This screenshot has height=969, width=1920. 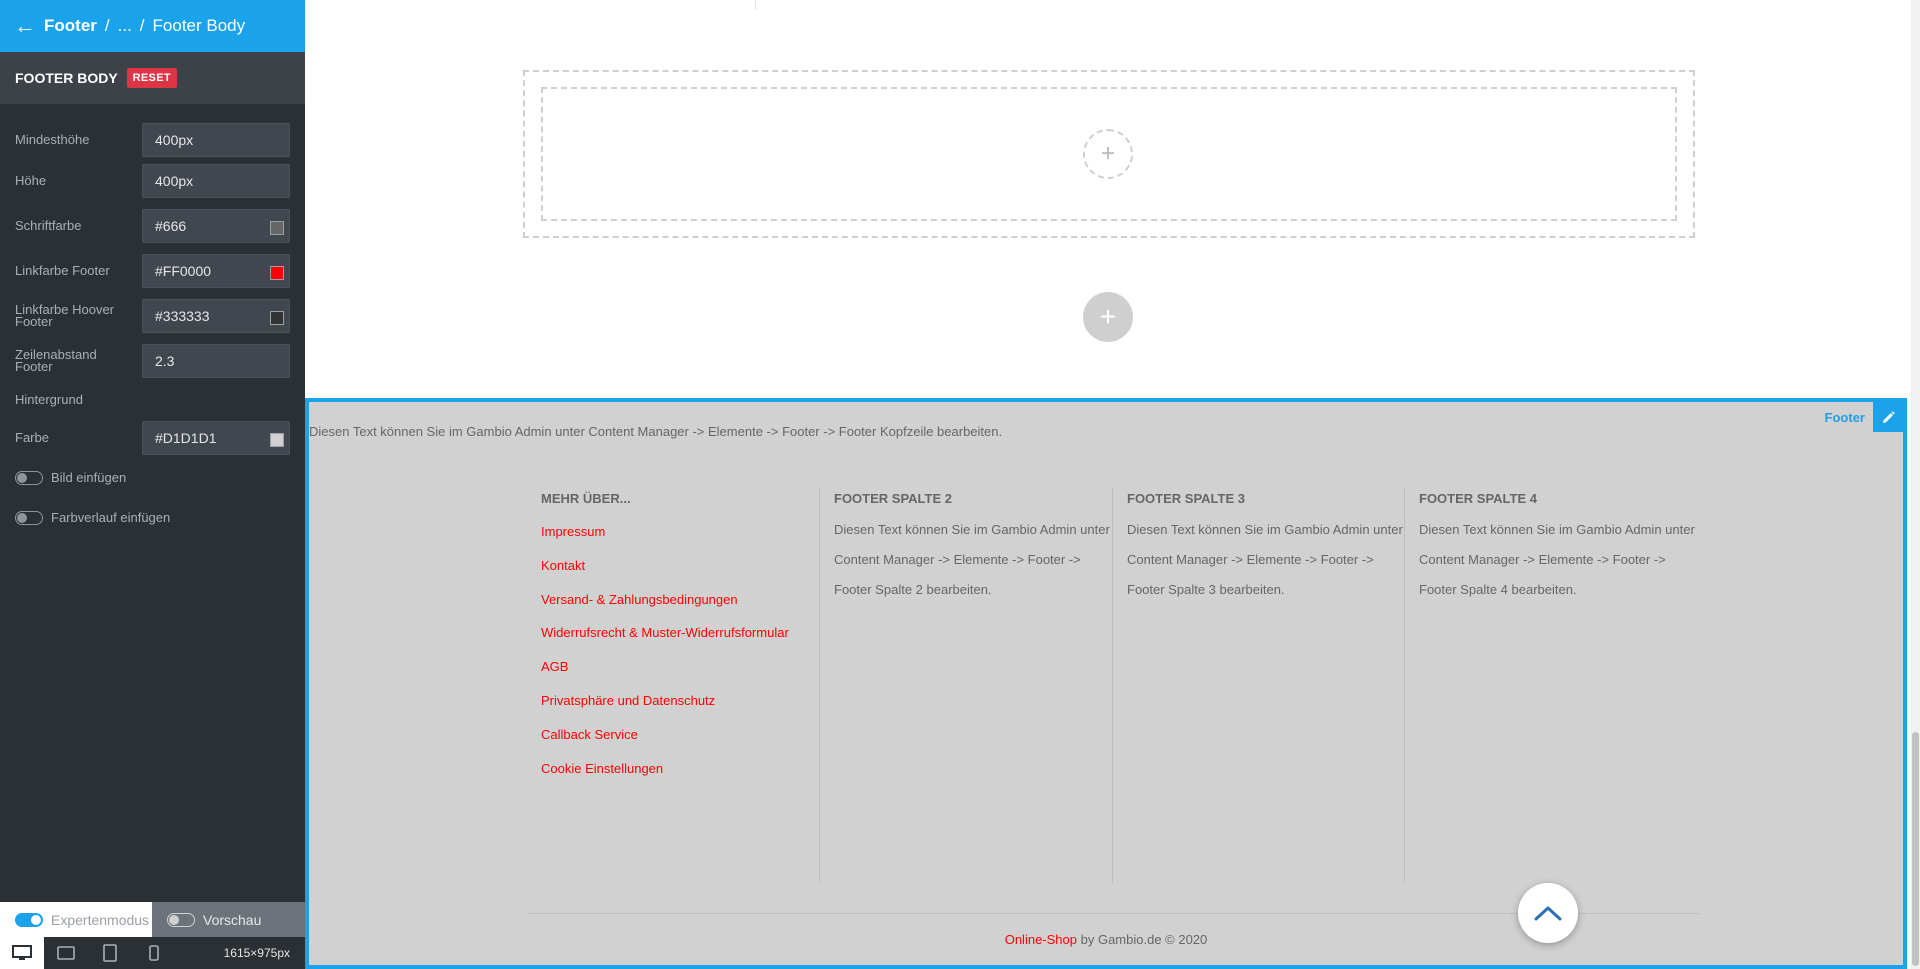 I want to click on bg-color-input: #D1D1D1, so click(x=216, y=438).